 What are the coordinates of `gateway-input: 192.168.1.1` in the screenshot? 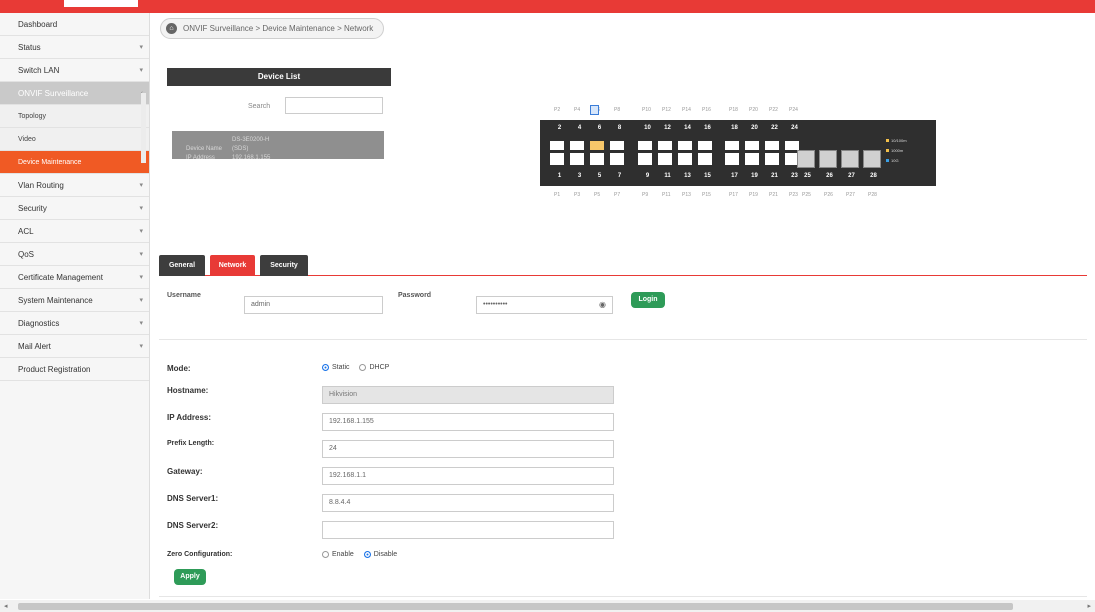 It's located at (468, 476).